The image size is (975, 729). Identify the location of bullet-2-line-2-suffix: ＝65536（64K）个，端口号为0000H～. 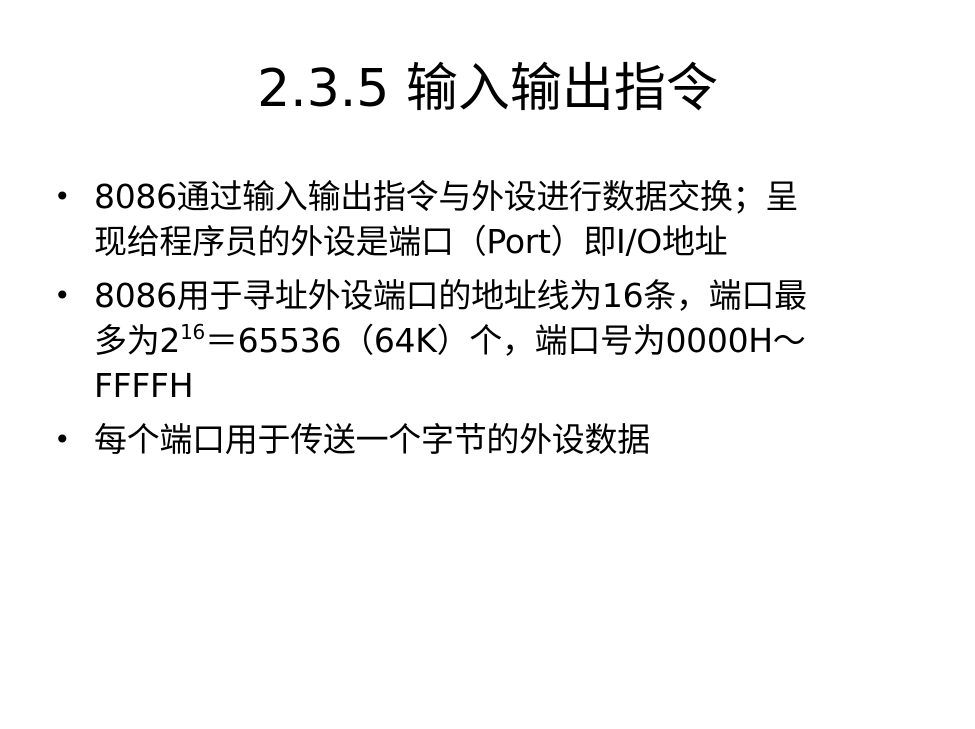
(505, 340).